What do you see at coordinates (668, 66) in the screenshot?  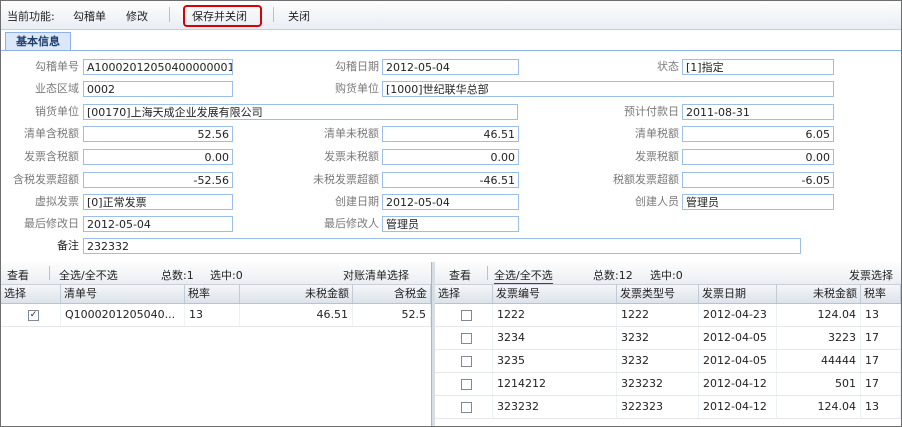 I see `status-label: 状态` at bounding box center [668, 66].